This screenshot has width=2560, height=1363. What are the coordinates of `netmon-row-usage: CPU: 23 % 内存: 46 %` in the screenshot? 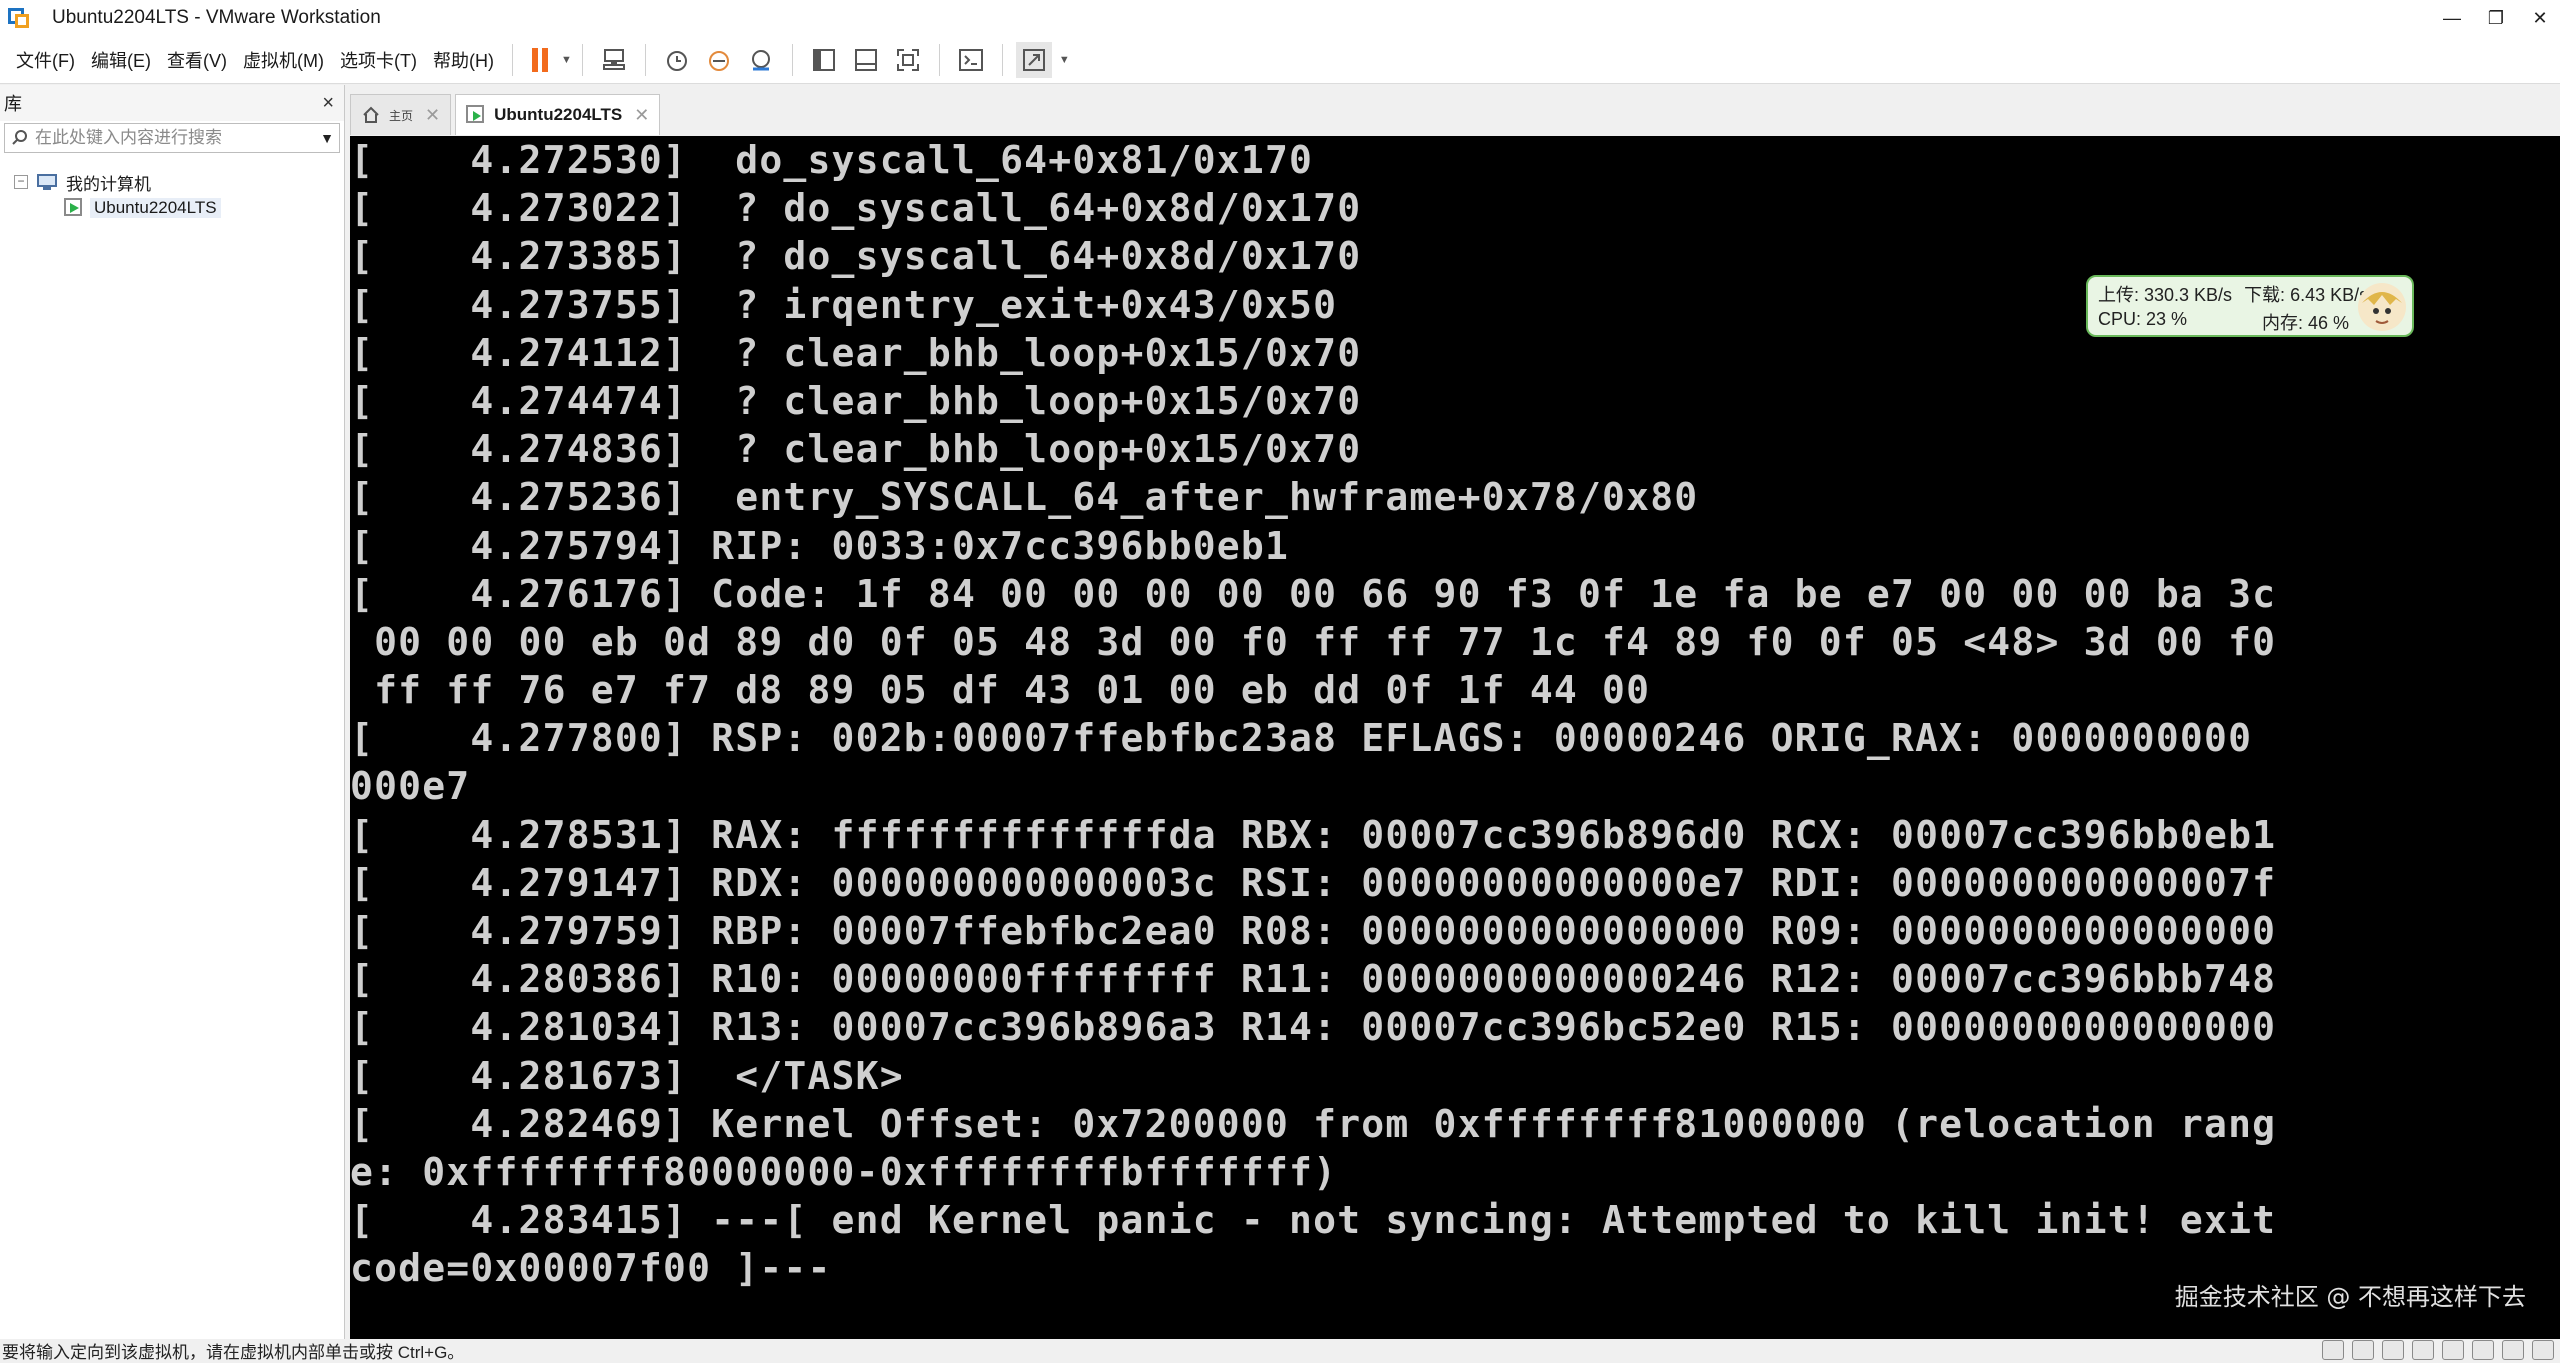 It's located at (2223, 321).